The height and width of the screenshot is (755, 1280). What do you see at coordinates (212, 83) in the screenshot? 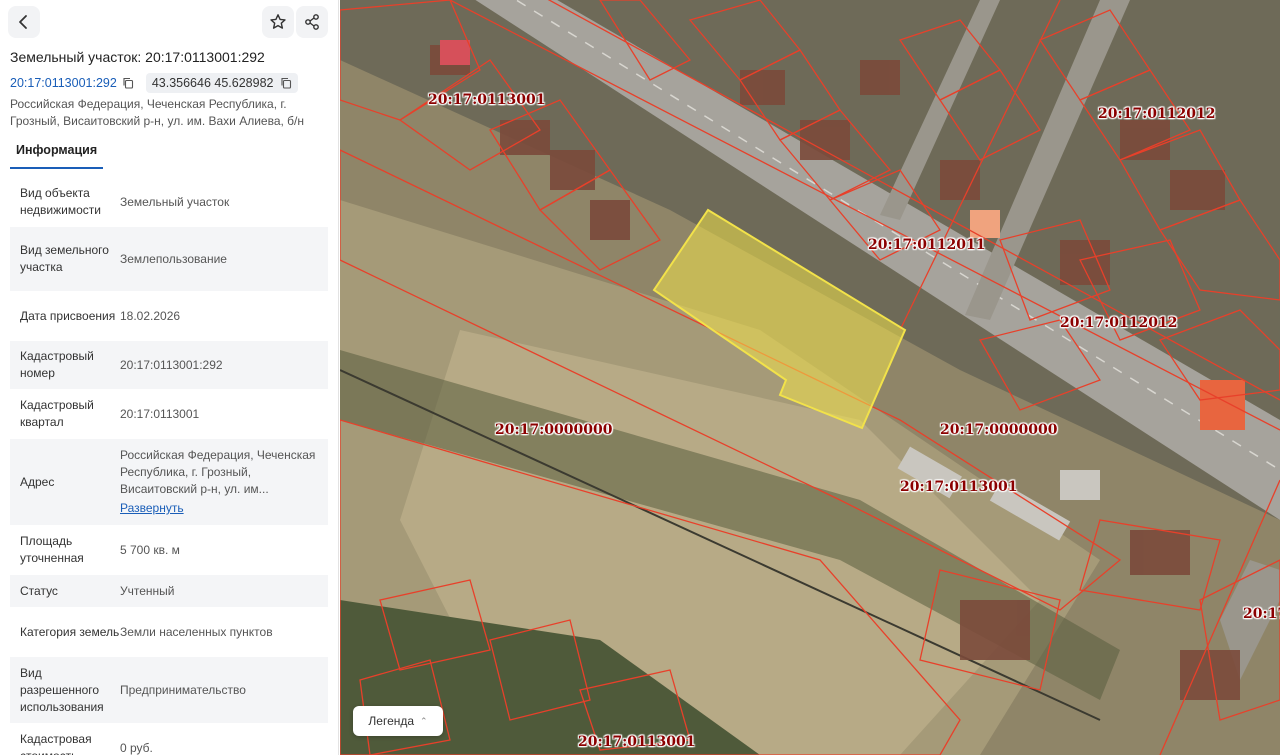
I see `coordinates-text: 43.356646 45.628982` at bounding box center [212, 83].